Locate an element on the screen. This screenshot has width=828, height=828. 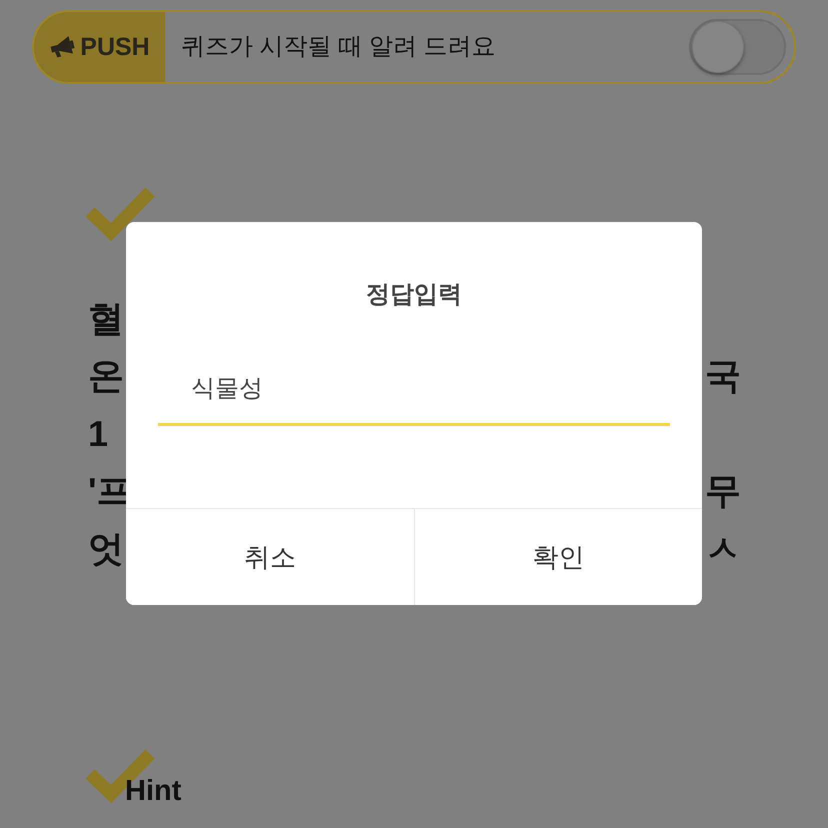
megaphone-icon is located at coordinates (62, 47).